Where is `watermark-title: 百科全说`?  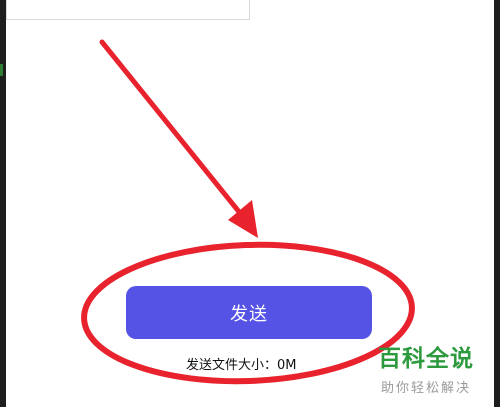 watermark-title: 百科全说 is located at coordinates (426, 359).